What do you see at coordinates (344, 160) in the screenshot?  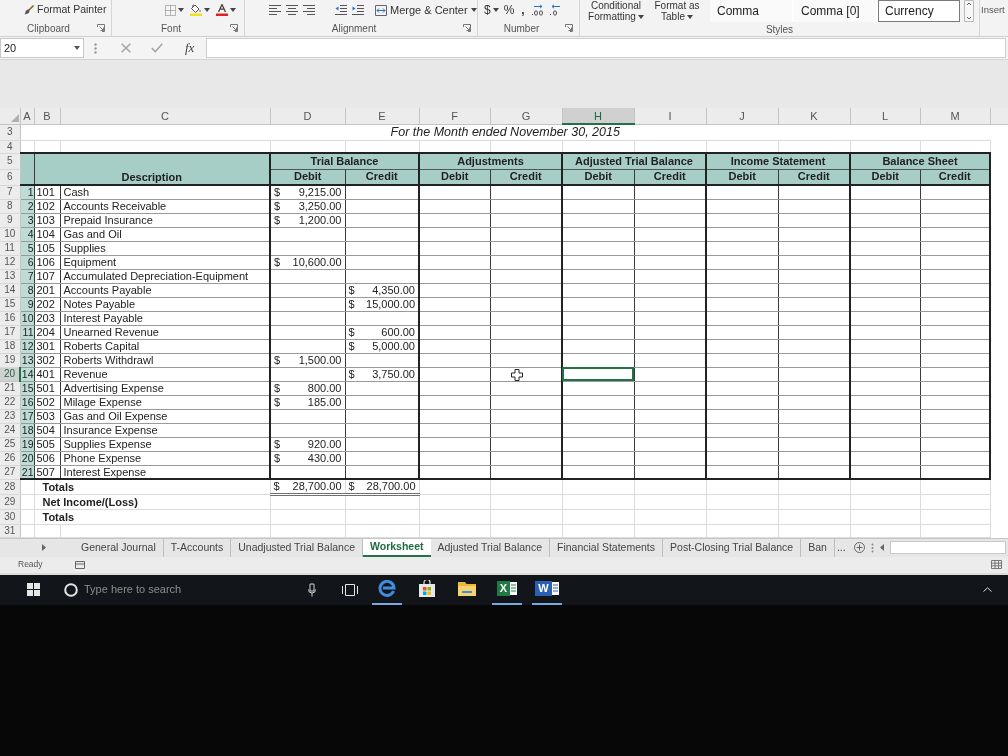 I see `section-heading: Trial Balance` at bounding box center [344, 160].